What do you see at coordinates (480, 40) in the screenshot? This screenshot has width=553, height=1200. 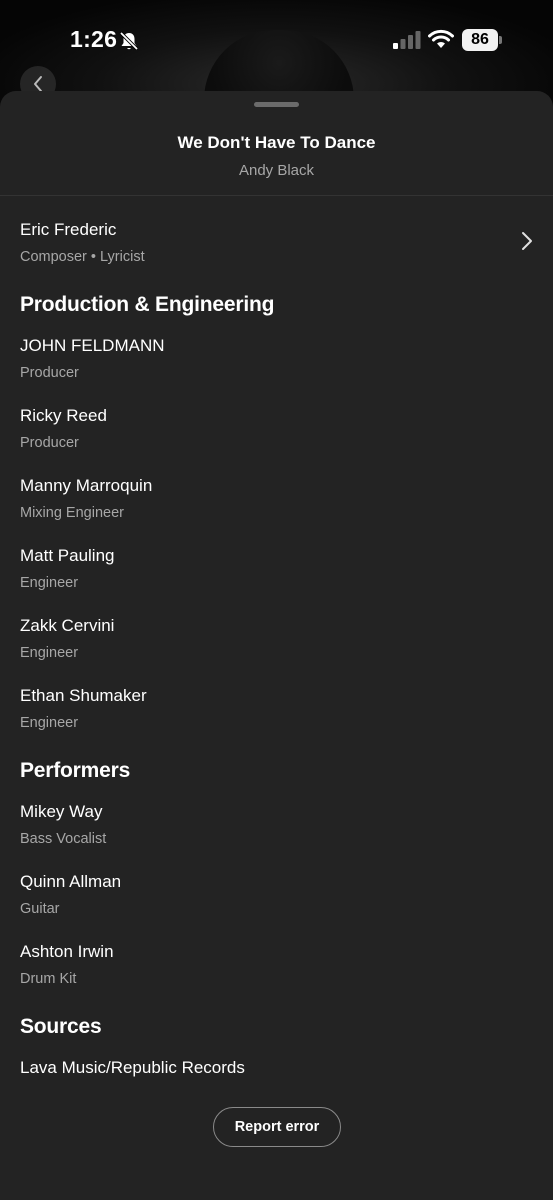 I see `battery-icon: 86` at bounding box center [480, 40].